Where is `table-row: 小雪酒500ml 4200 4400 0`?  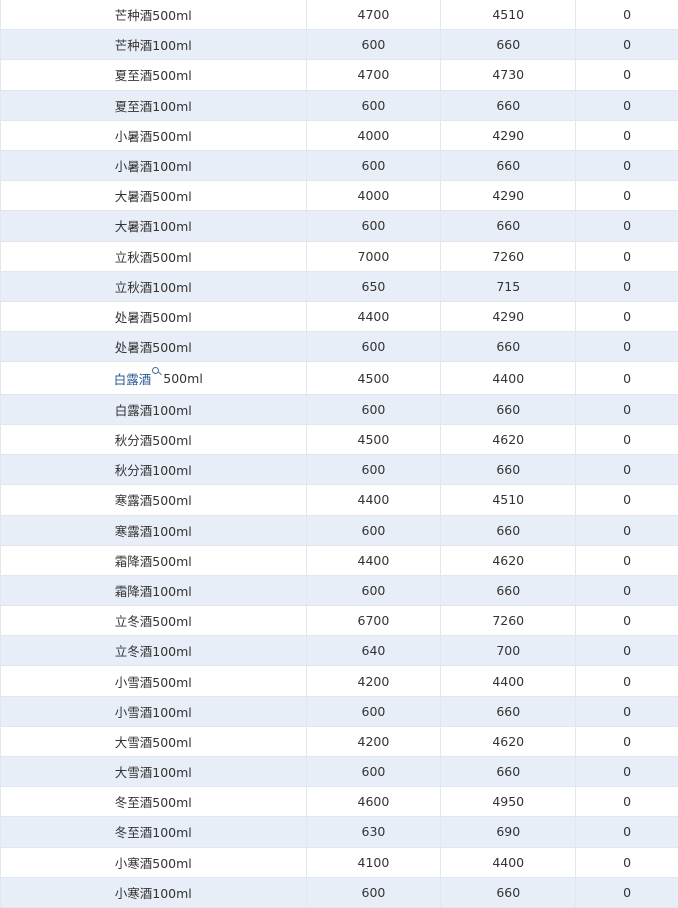
table-row: 小雪酒500ml 4200 4400 0 is located at coordinates (339, 681).